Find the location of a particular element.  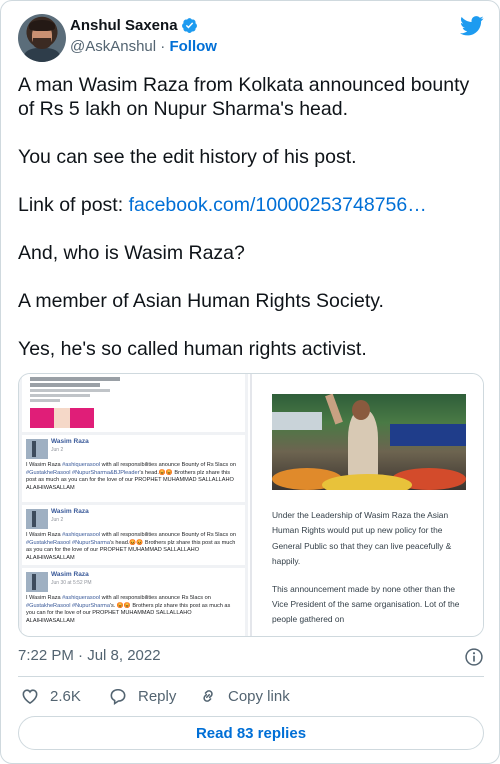

author-handle: @AskAnshul is located at coordinates (113, 46).